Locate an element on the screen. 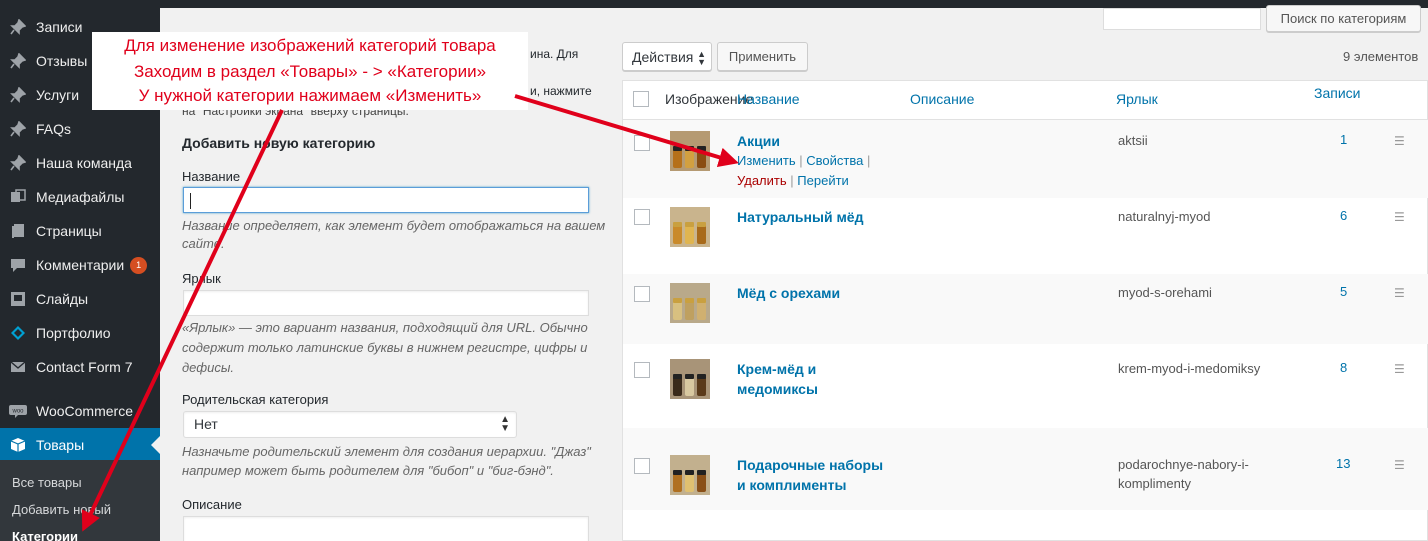 This screenshot has height=541, width=1428. category-name-link: Крем-мёд и is located at coordinates (776, 369).